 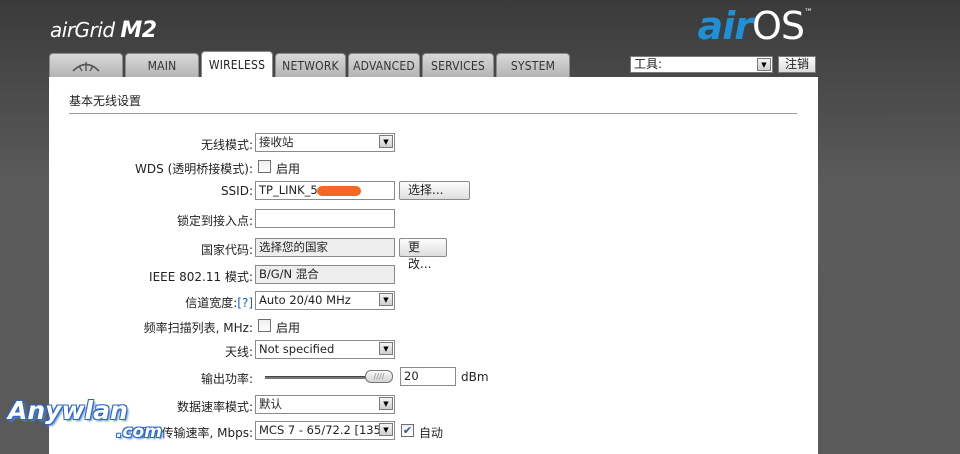 I want to click on country-field: 选择您的国家, so click(x=325, y=247).